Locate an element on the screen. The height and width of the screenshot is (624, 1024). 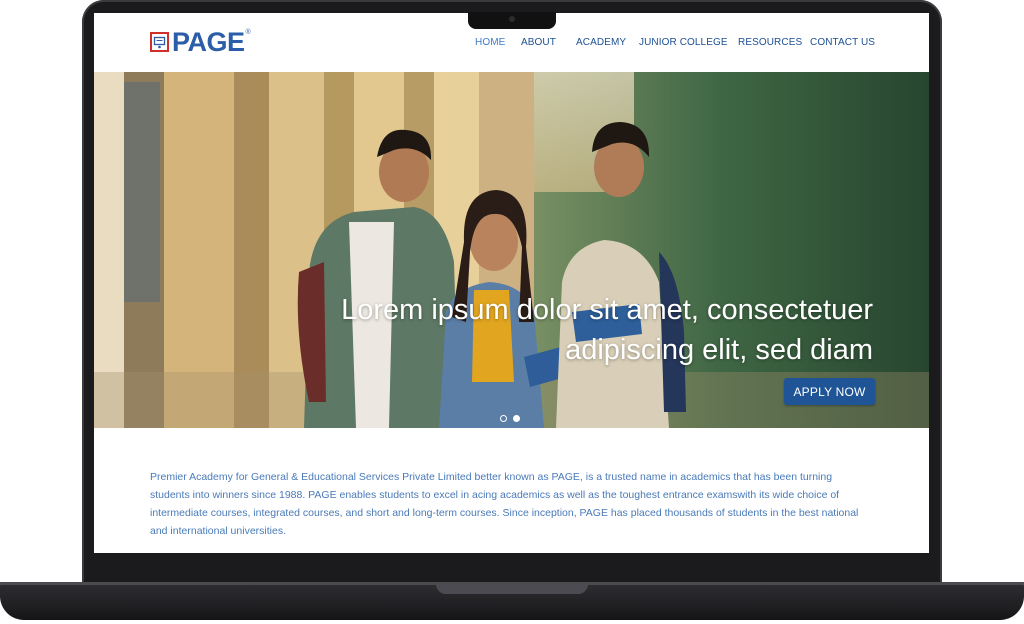
camera-notch is located at coordinates (512, 20).